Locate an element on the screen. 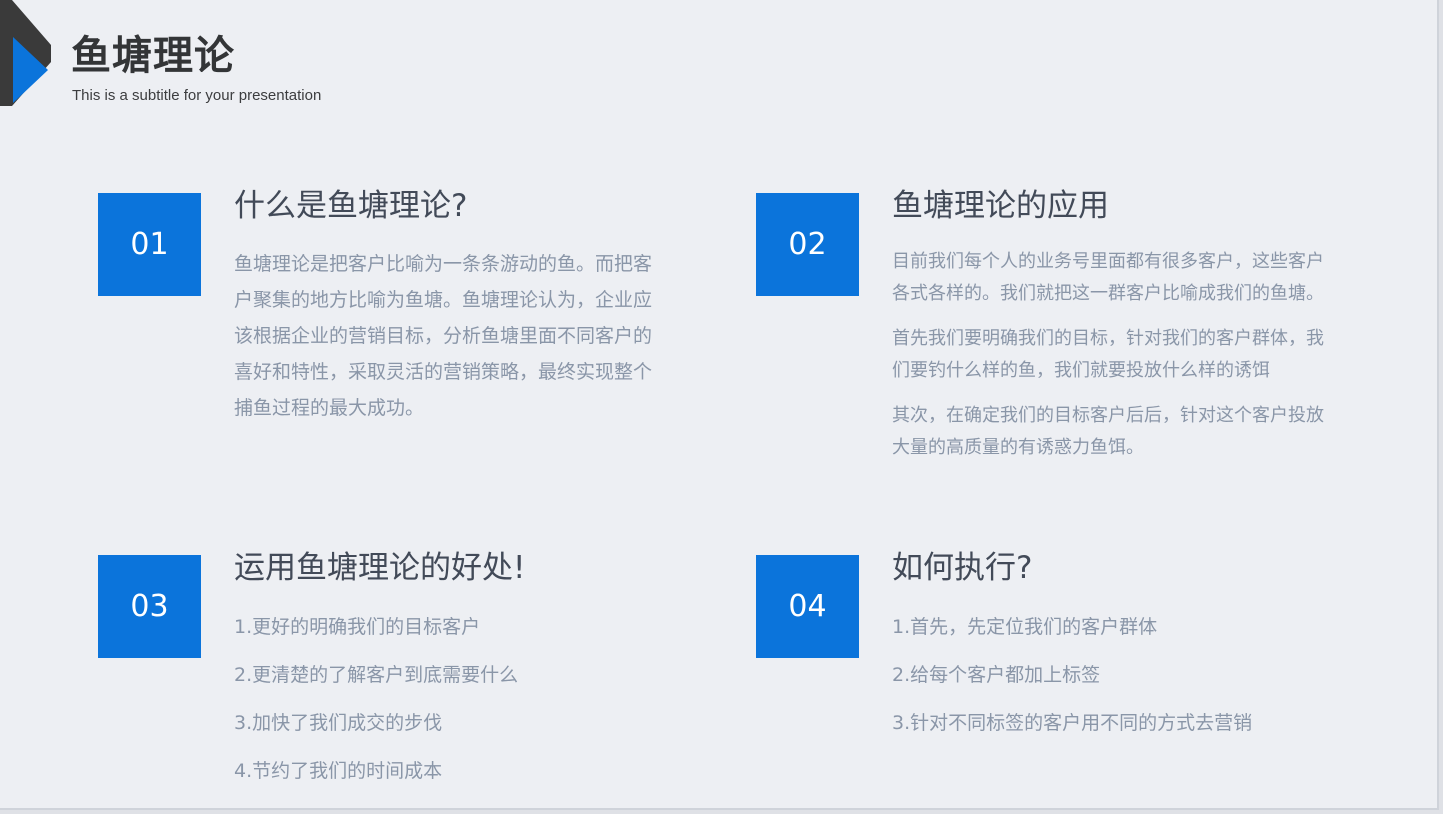 The image size is (1443, 814). section-heading: 运用鱼塘理论的好处! is located at coordinates (380, 568).